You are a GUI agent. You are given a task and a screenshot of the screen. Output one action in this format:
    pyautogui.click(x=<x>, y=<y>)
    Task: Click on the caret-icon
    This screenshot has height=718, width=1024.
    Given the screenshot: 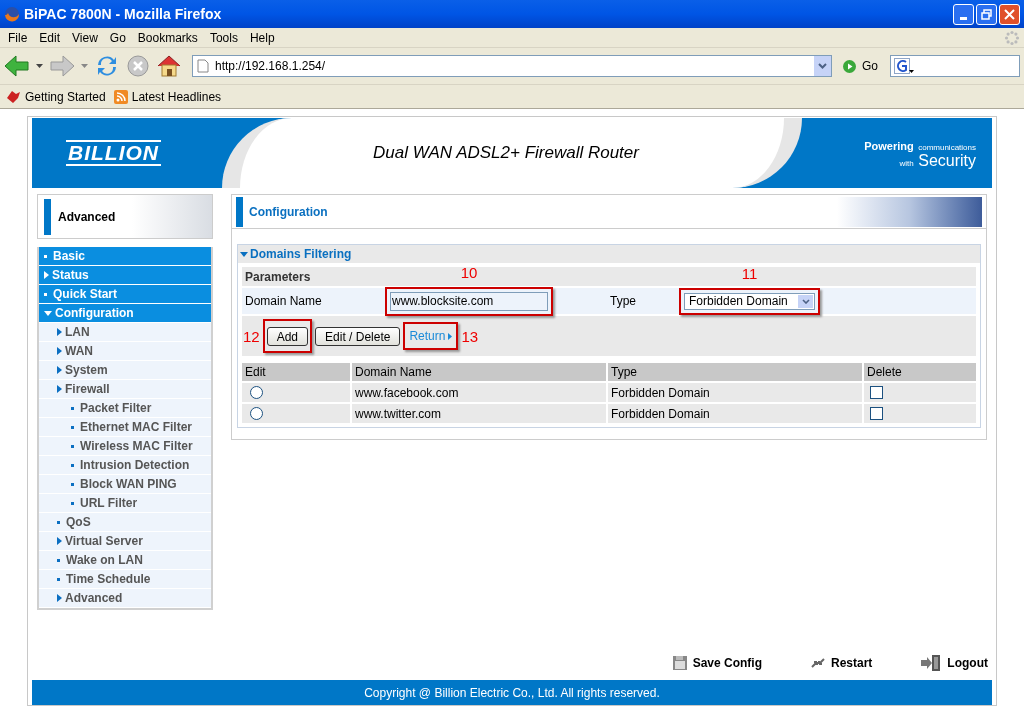 What is the action you would take?
    pyautogui.click(x=39, y=66)
    